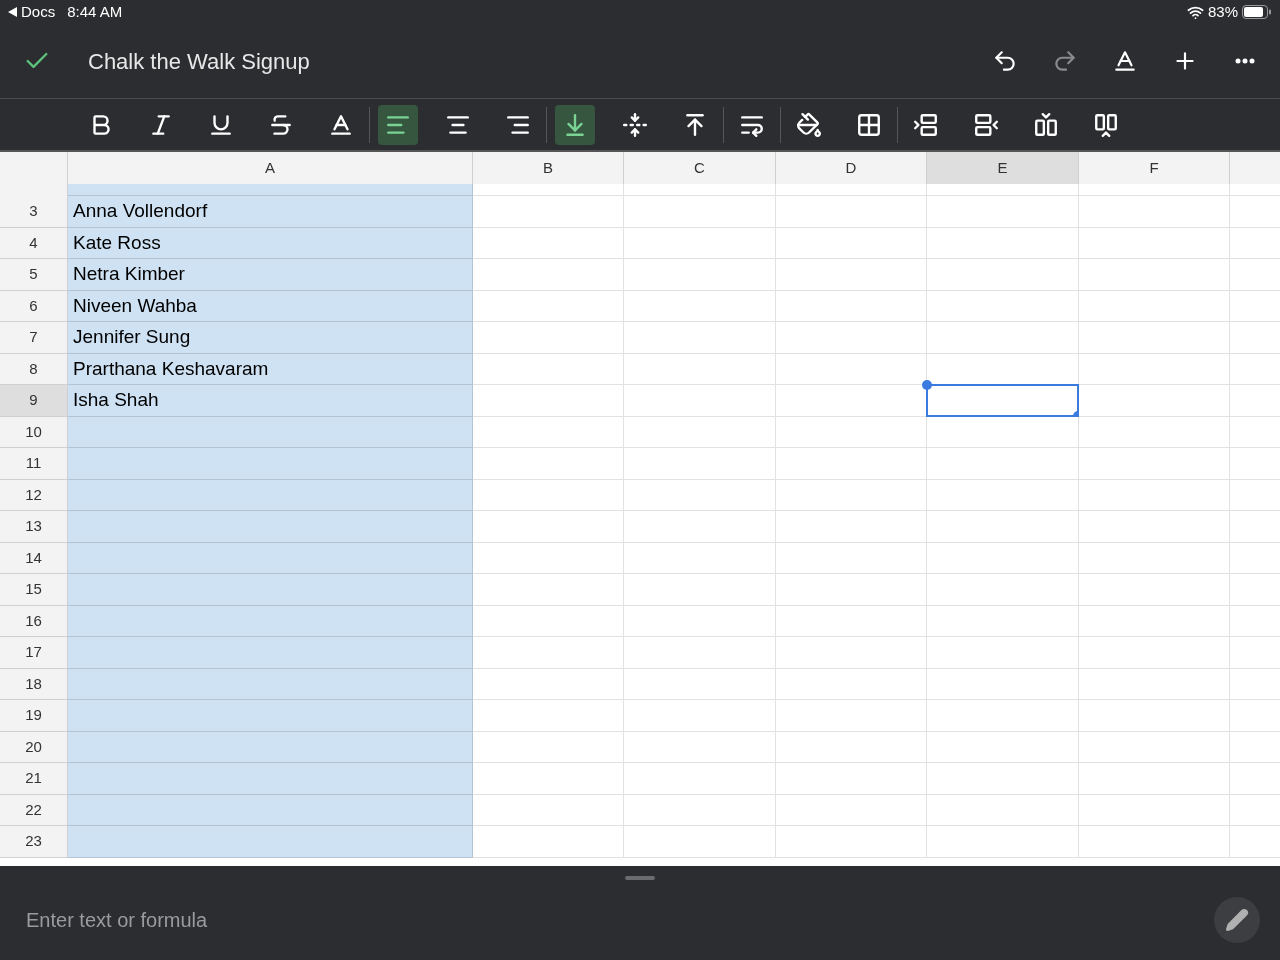 The height and width of the screenshot is (960, 1280). What do you see at coordinates (1222, 11) in the screenshot?
I see `battery-percent: 83%` at bounding box center [1222, 11].